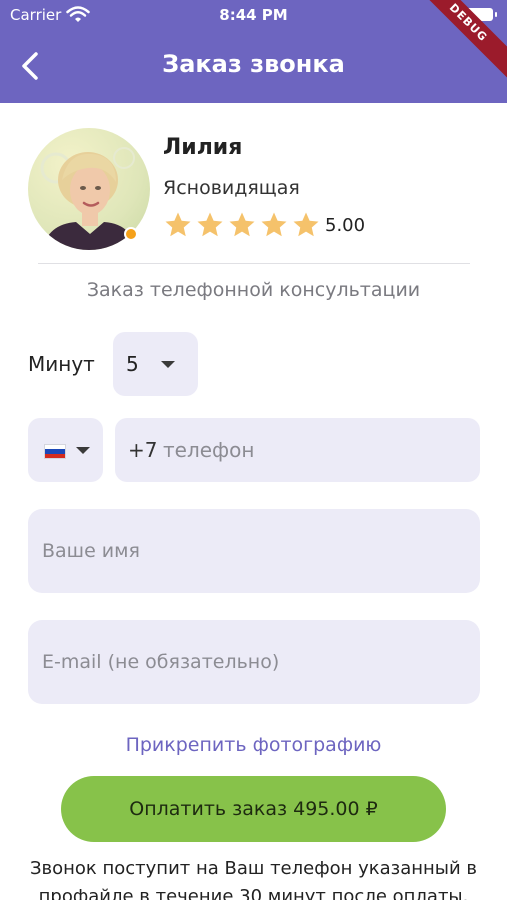  What do you see at coordinates (253, 809) in the screenshot?
I see `pay-order-button: Оплатить заказ 495.00 ₽` at bounding box center [253, 809].